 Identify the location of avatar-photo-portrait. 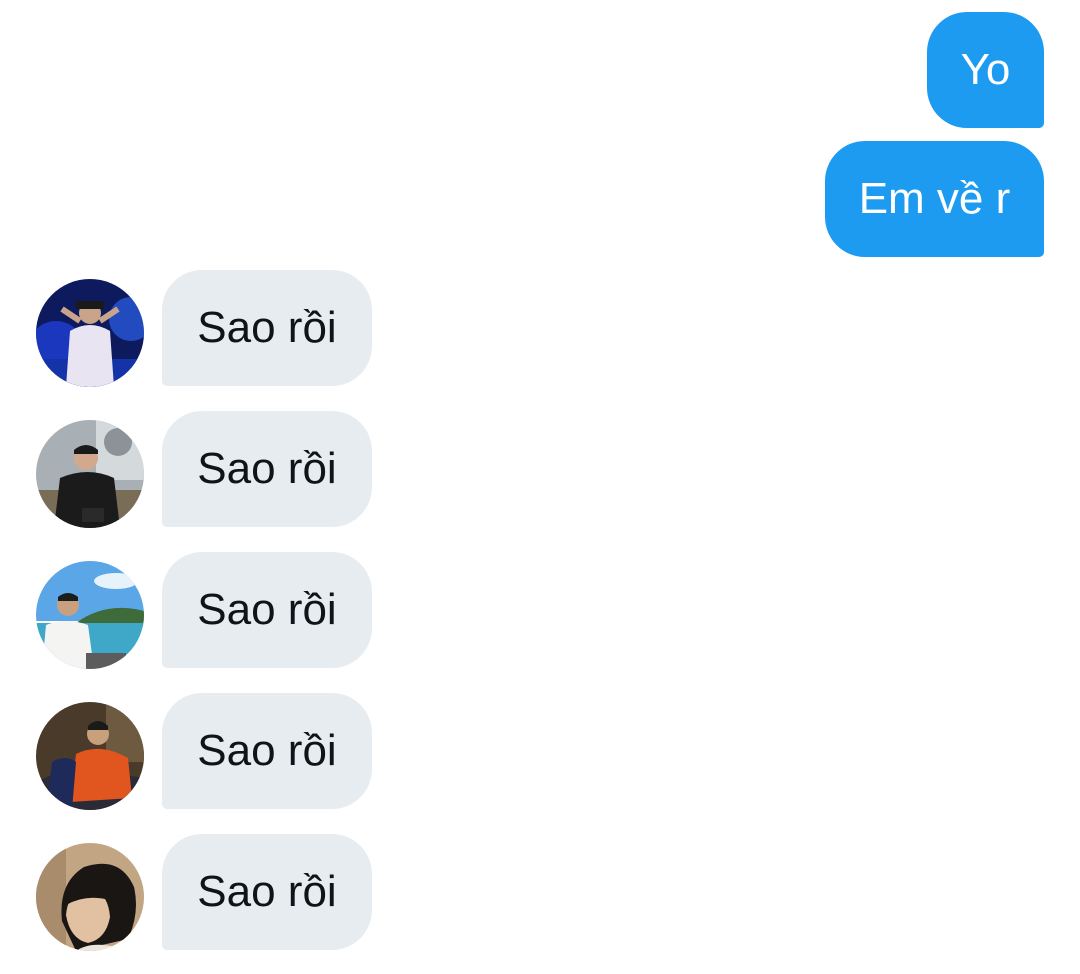
(90, 897).